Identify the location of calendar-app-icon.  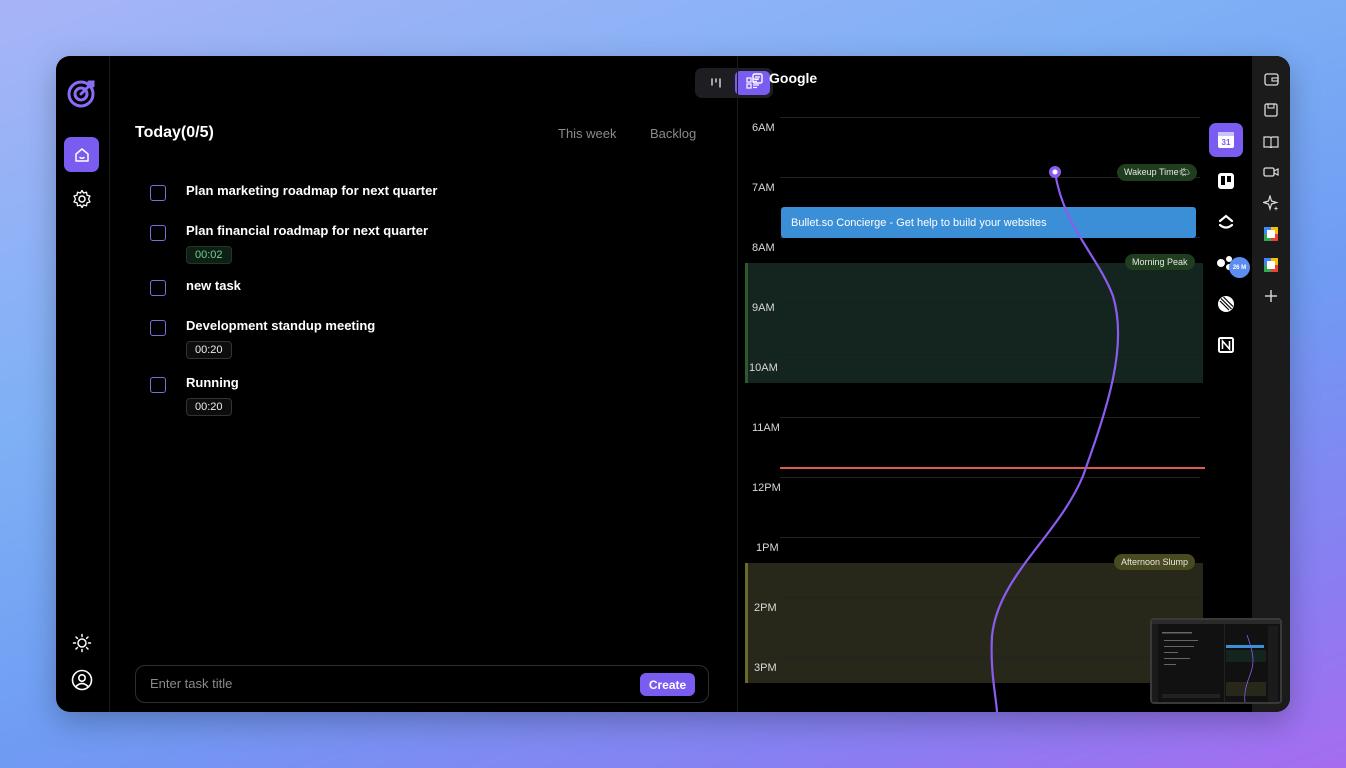
(1271, 234).